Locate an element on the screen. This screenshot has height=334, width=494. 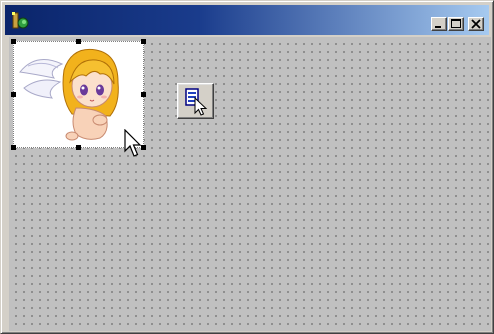
minimize-icon is located at coordinates (438, 27).